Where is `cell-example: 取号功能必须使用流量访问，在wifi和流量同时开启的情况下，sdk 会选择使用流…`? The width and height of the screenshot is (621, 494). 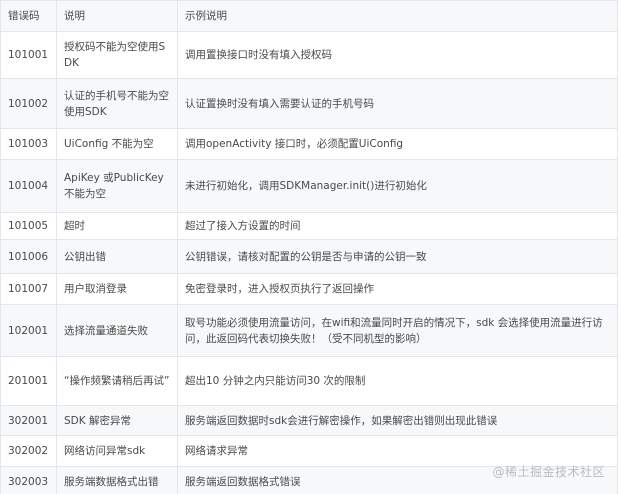
cell-example: 取号功能必须使用流量访问，在wifi和流量同时开启的情况下，sdk 会选择使用流… is located at coordinates (397, 330).